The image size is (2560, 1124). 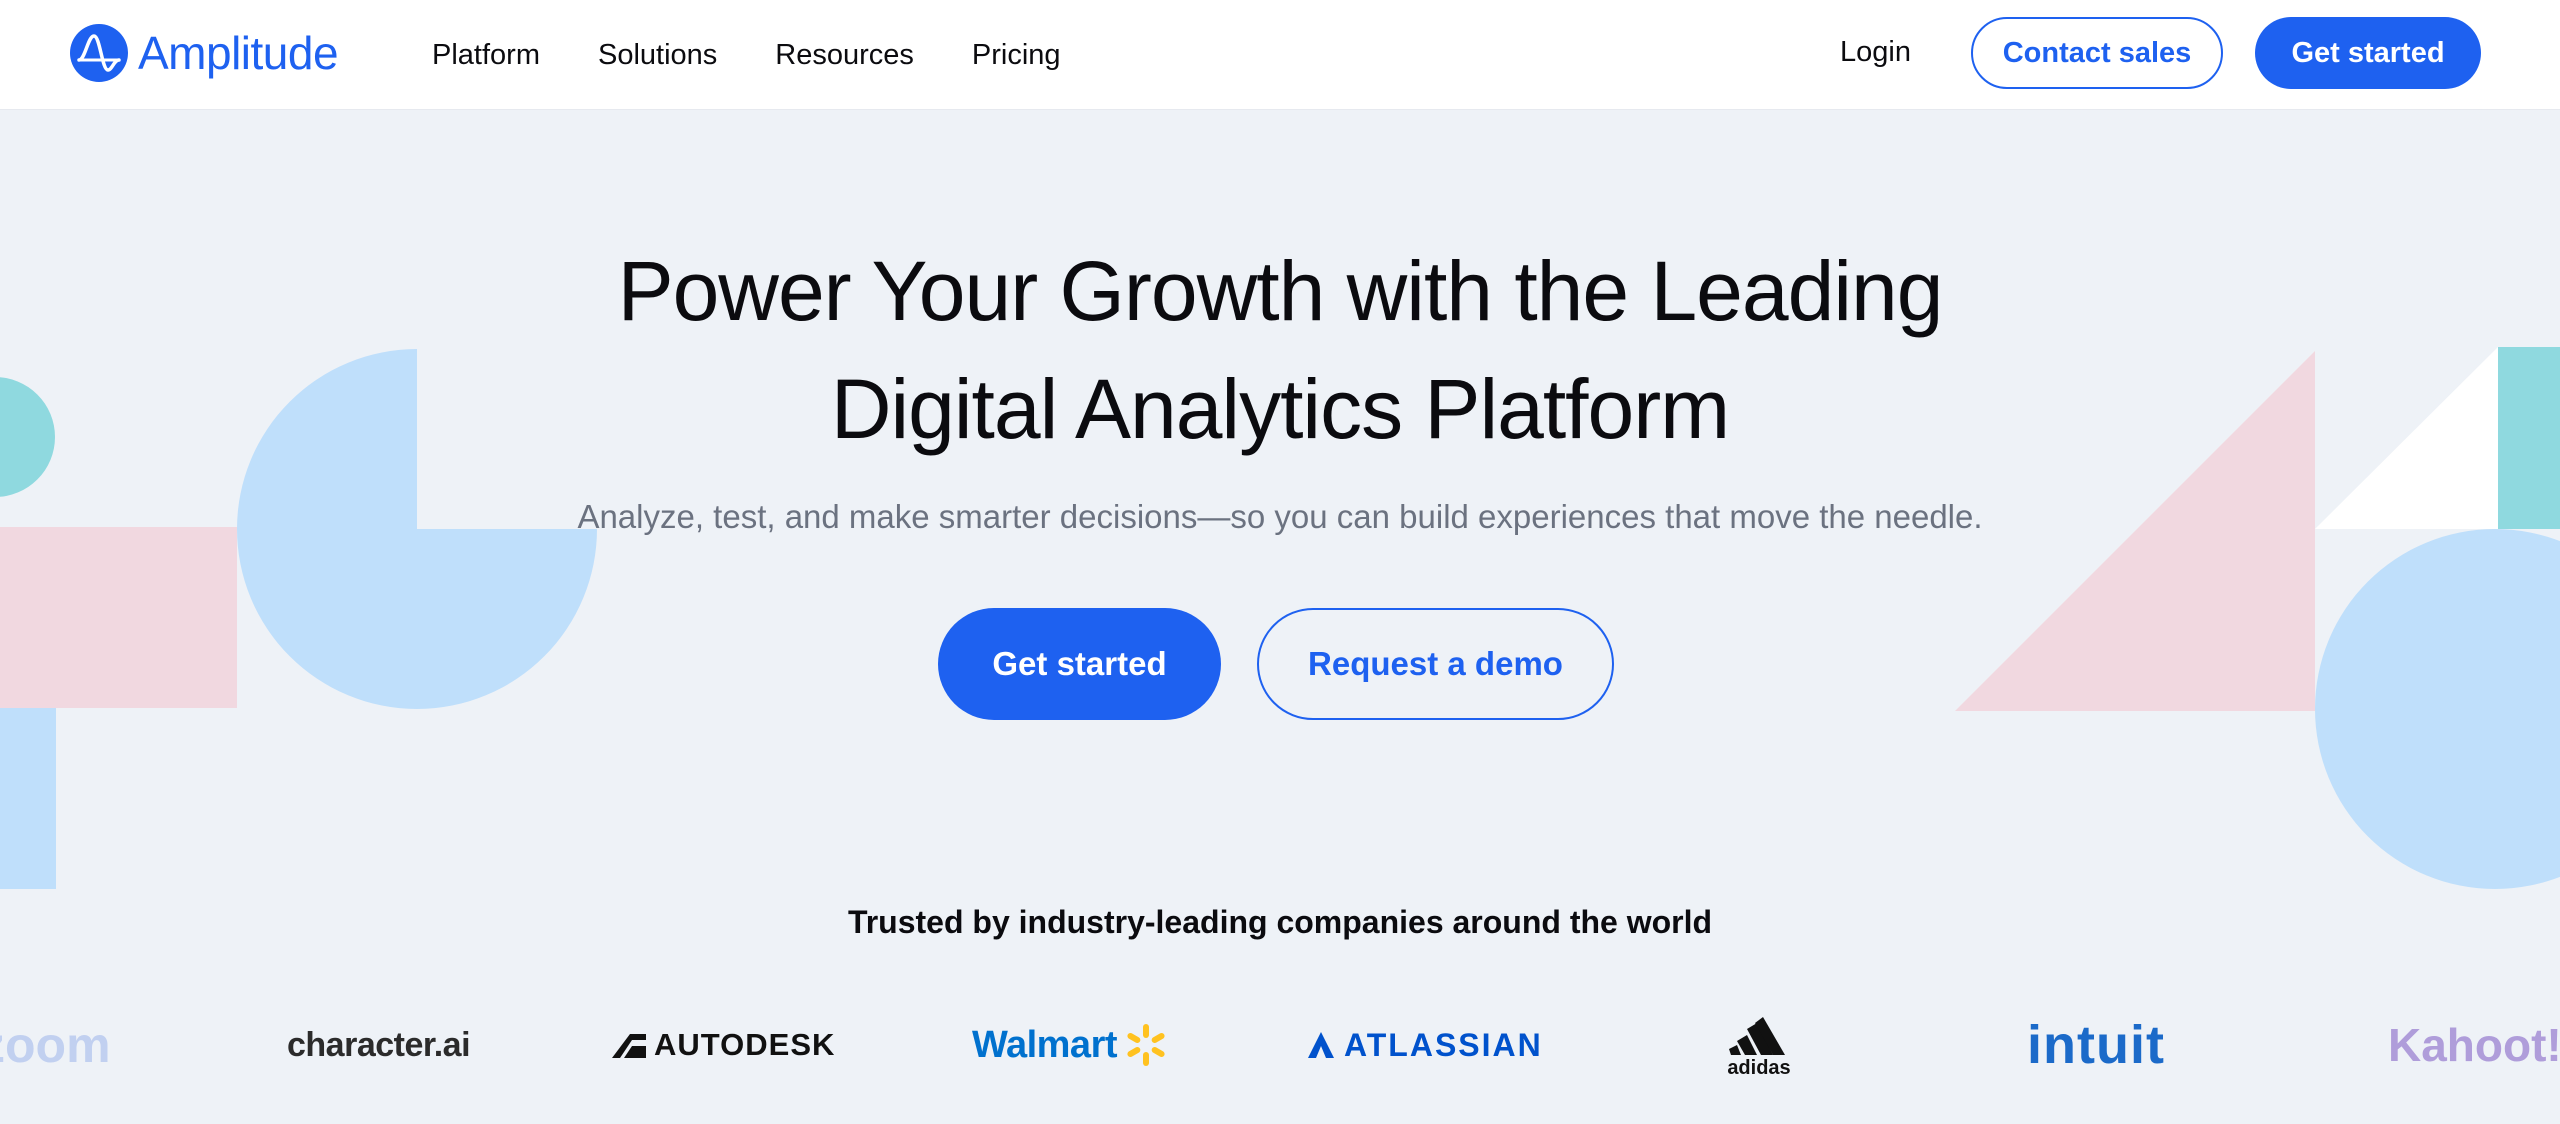 I want to click on logo-intuit: intuit, so click(x=2096, y=1045).